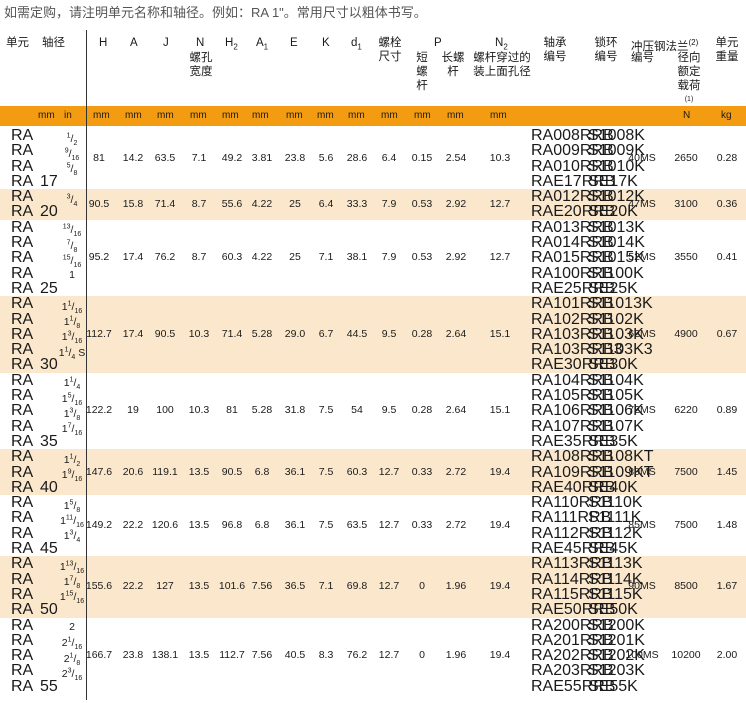 This screenshot has height=703, width=746. What do you see at coordinates (689, 77) in the screenshot?
I see `header-radial-load: 径向额定载荷(1)` at bounding box center [689, 77].